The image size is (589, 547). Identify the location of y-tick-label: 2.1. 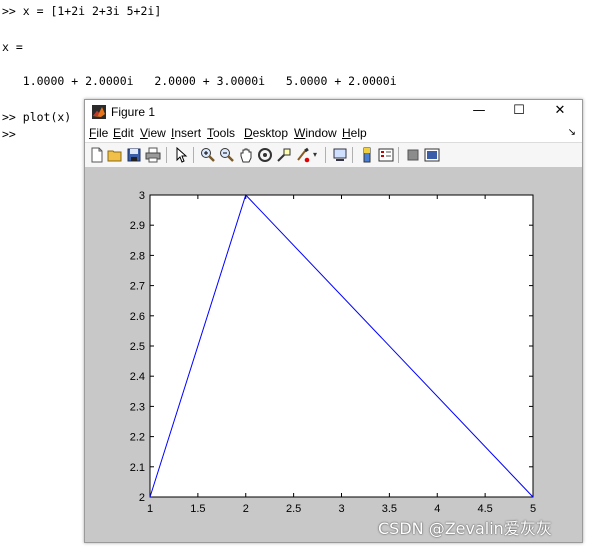
(137, 468).